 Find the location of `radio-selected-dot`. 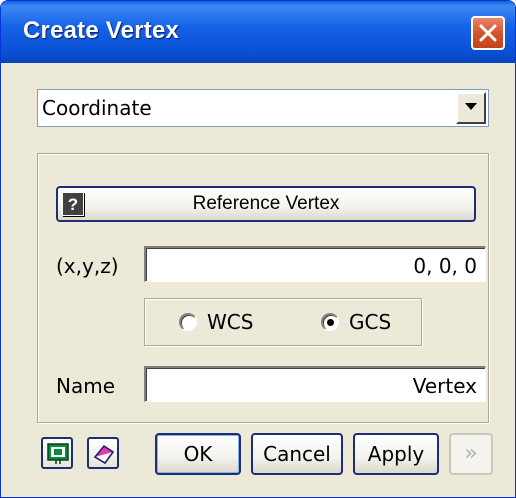

radio-selected-dot is located at coordinates (330, 322).